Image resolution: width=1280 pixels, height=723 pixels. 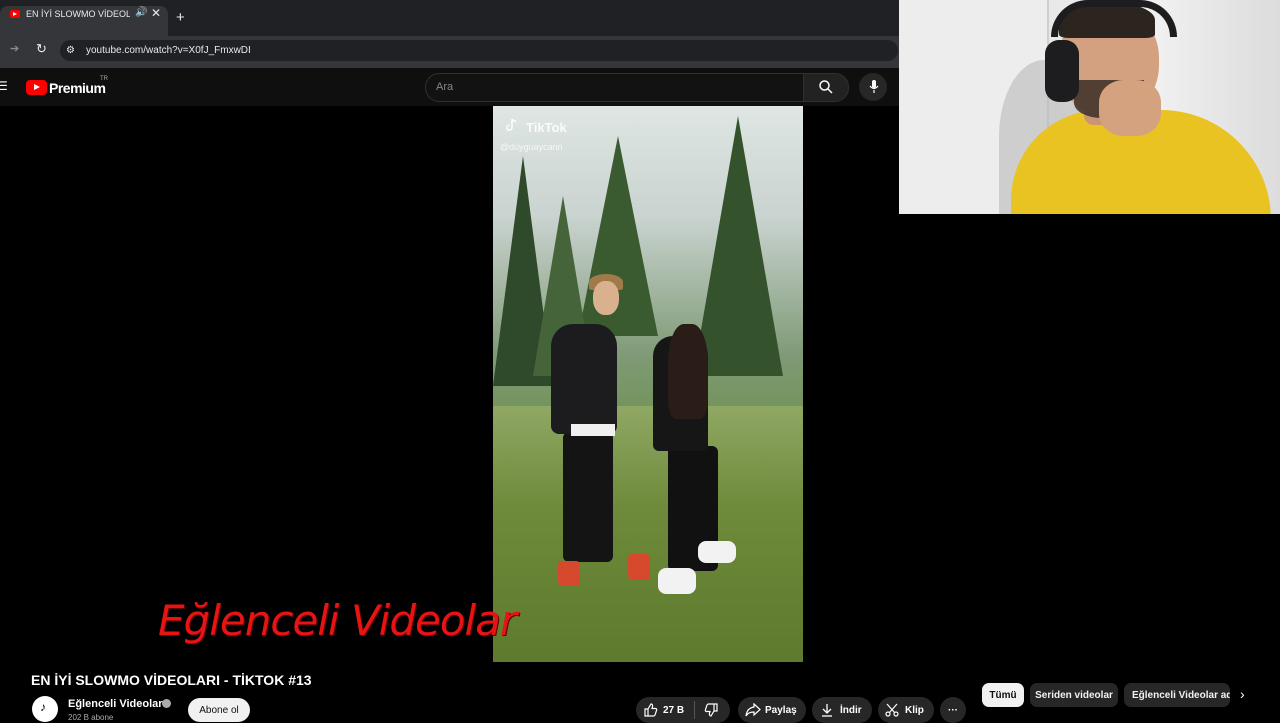 I want to click on search-icon, so click(x=826, y=87).